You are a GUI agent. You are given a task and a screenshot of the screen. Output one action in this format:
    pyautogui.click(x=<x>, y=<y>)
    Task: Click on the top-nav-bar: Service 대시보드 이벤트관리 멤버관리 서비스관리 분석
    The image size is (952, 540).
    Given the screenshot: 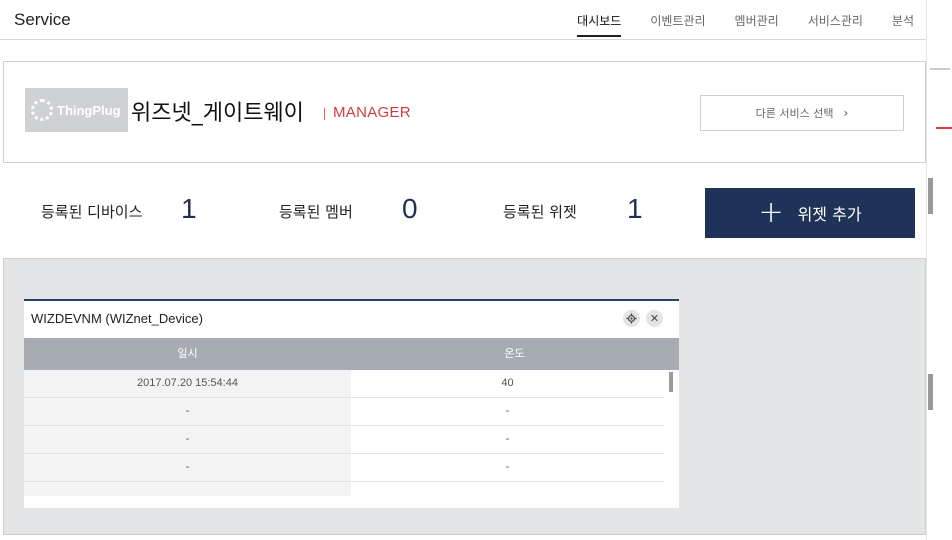 What is the action you would take?
    pyautogui.click(x=463, y=20)
    